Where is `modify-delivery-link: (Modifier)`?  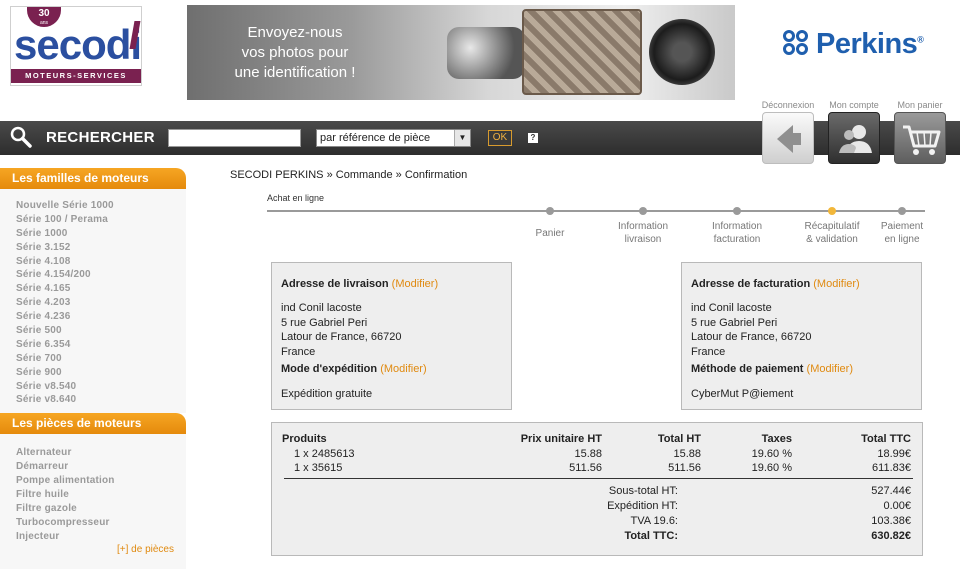
modify-delivery-link: (Modifier) is located at coordinates (415, 284).